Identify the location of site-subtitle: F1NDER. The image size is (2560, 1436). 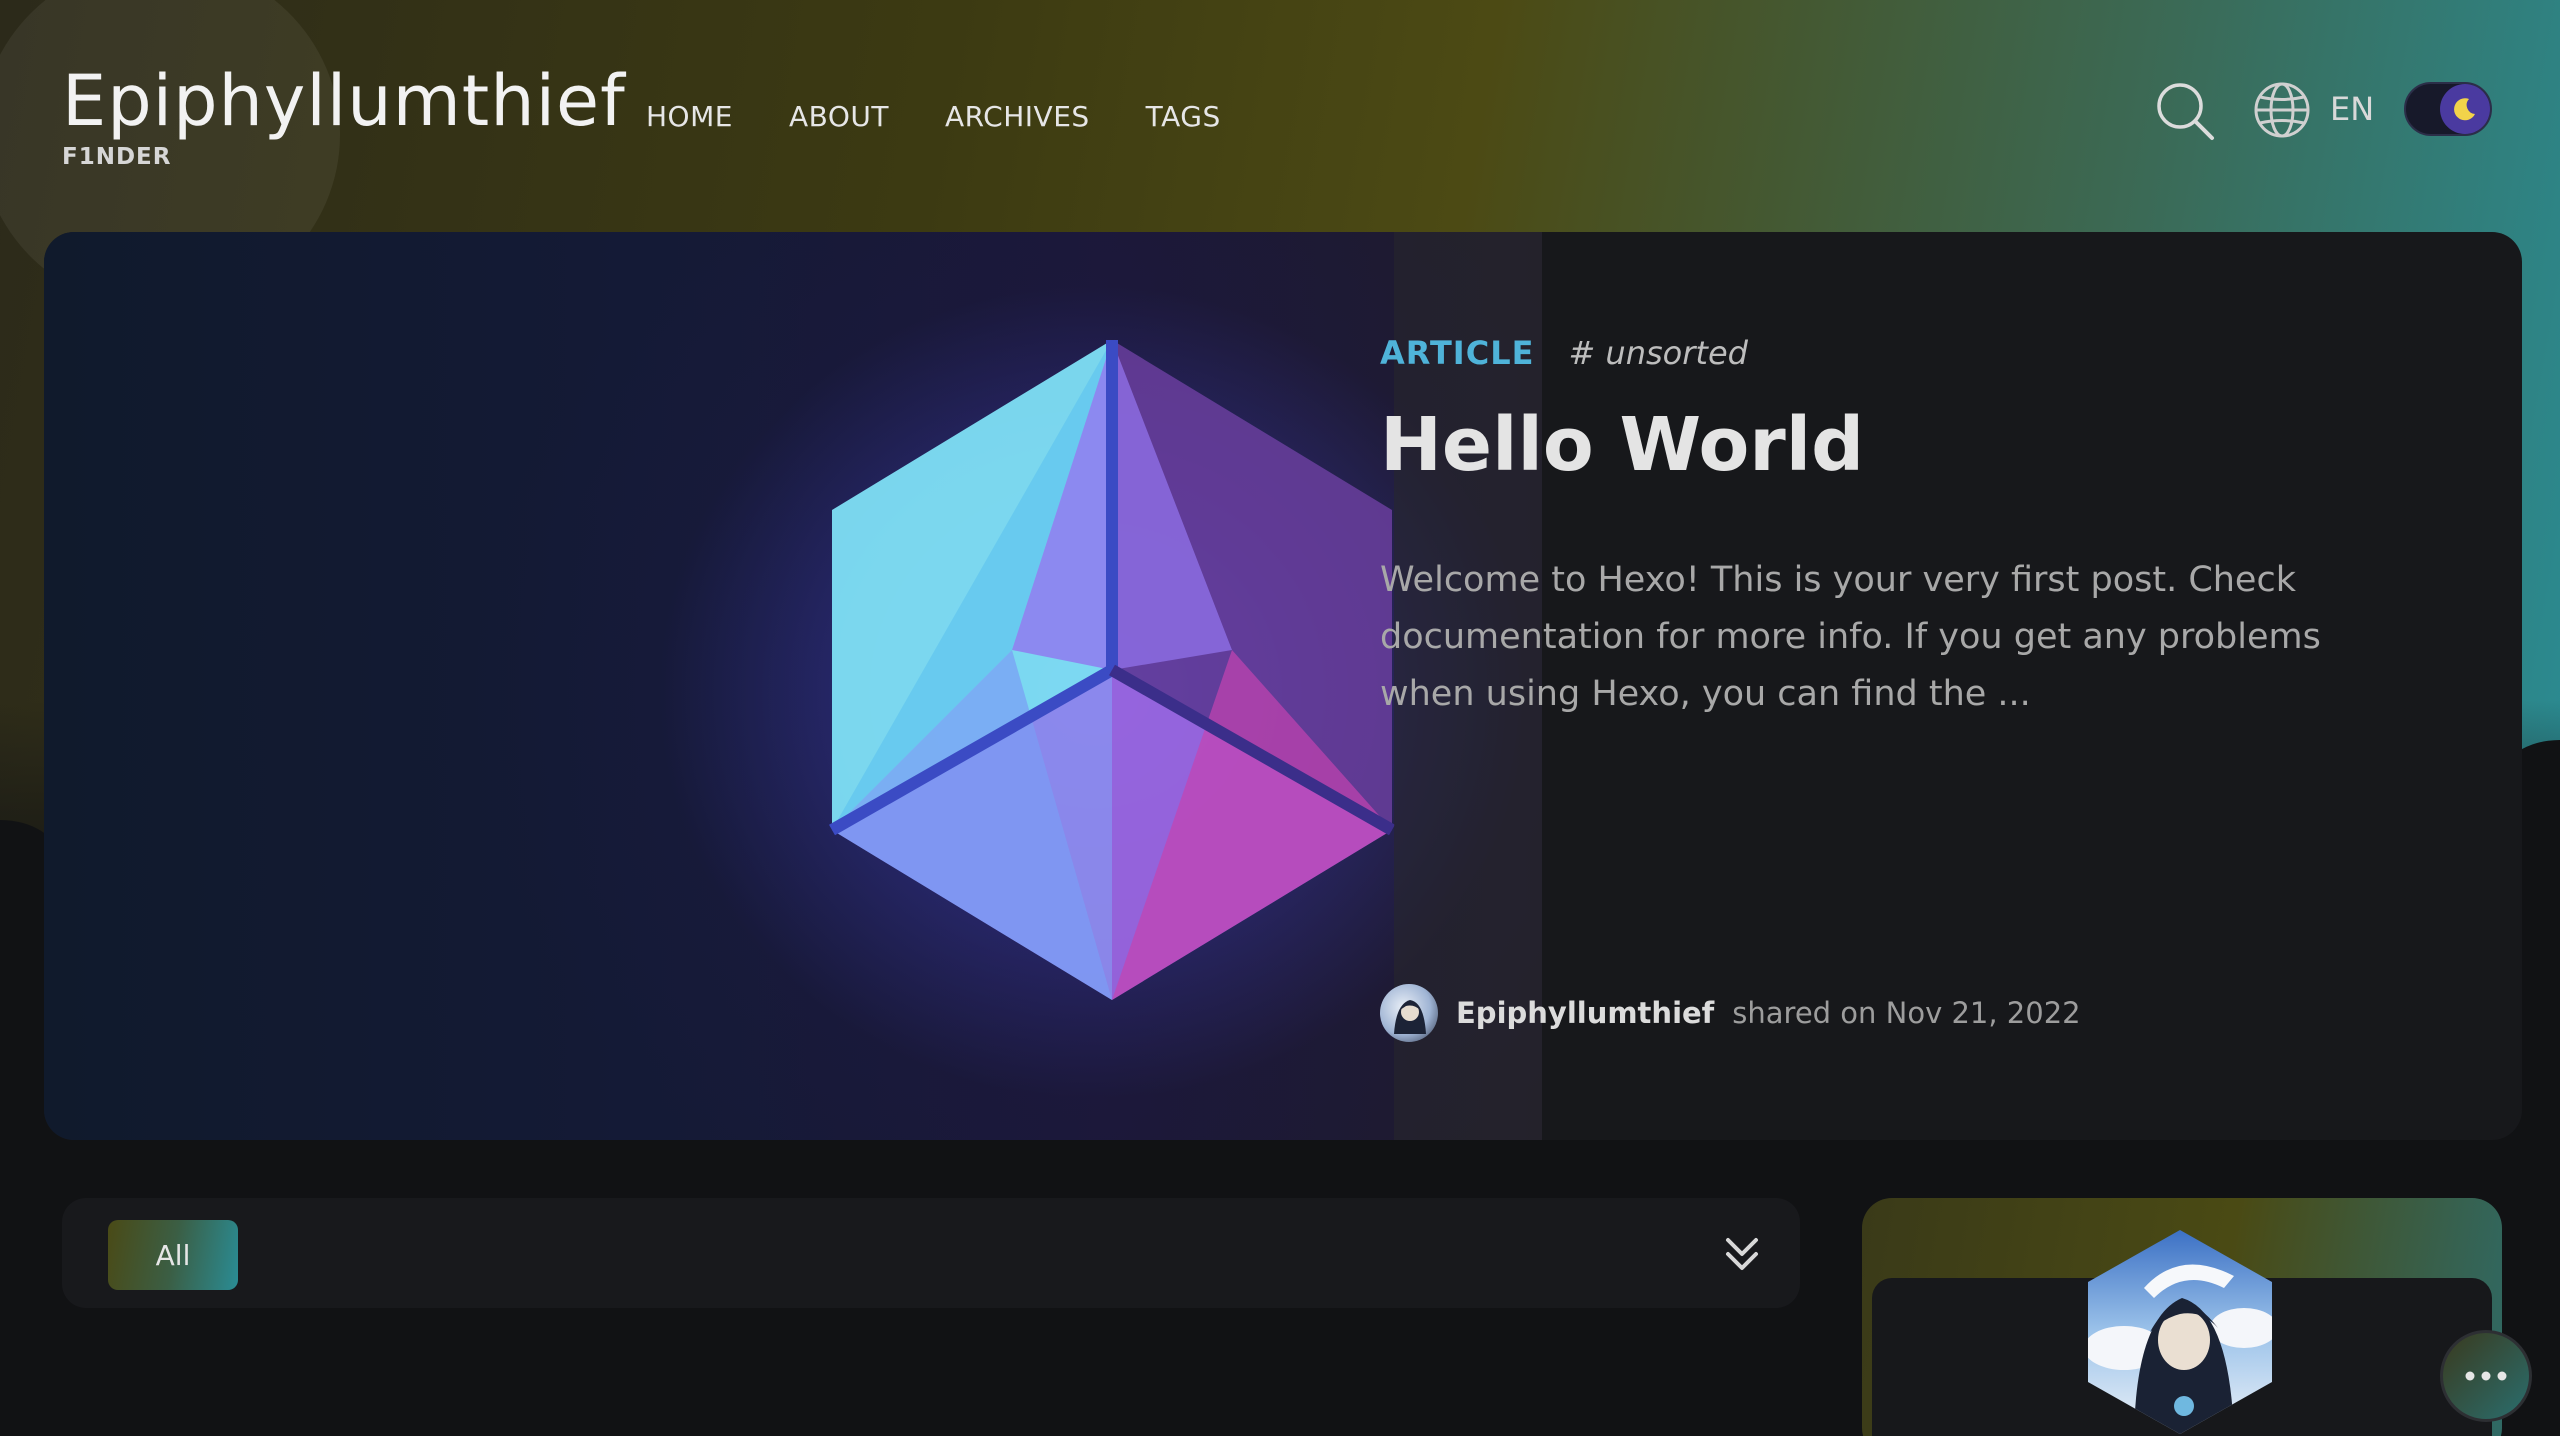
(117, 157).